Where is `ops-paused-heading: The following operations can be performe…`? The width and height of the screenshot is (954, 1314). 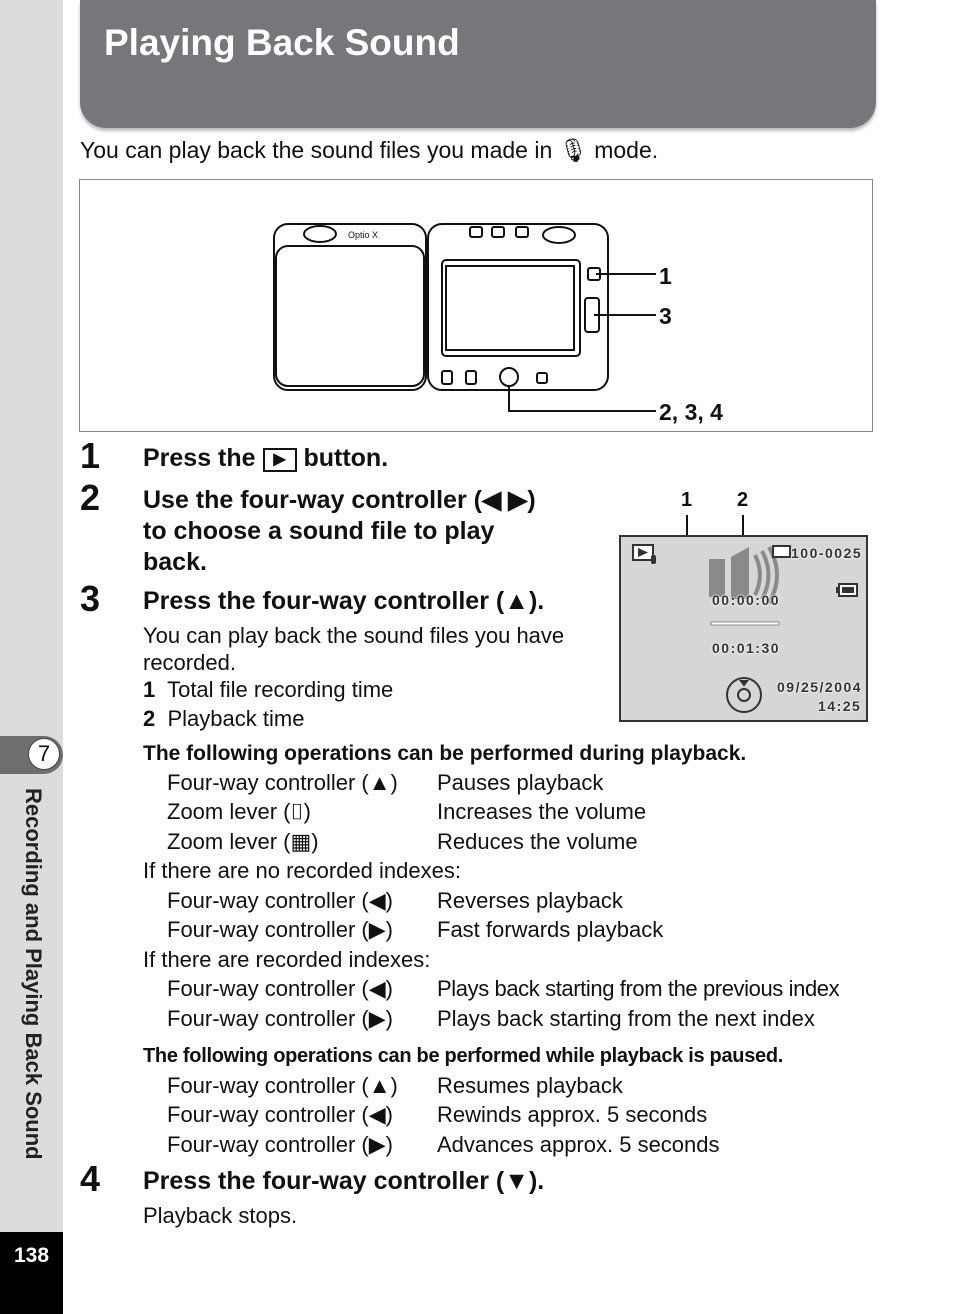 ops-paused-heading: The following operations can be performe… is located at coordinates (463, 1056).